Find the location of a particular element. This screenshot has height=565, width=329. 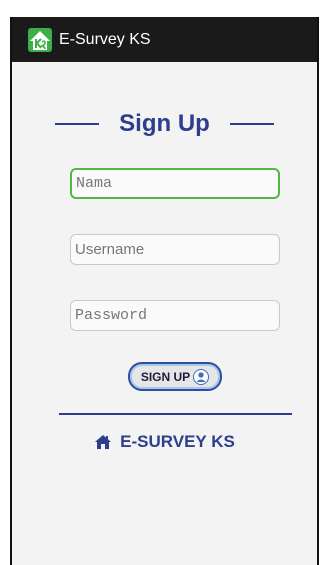

divider is located at coordinates (175, 414).